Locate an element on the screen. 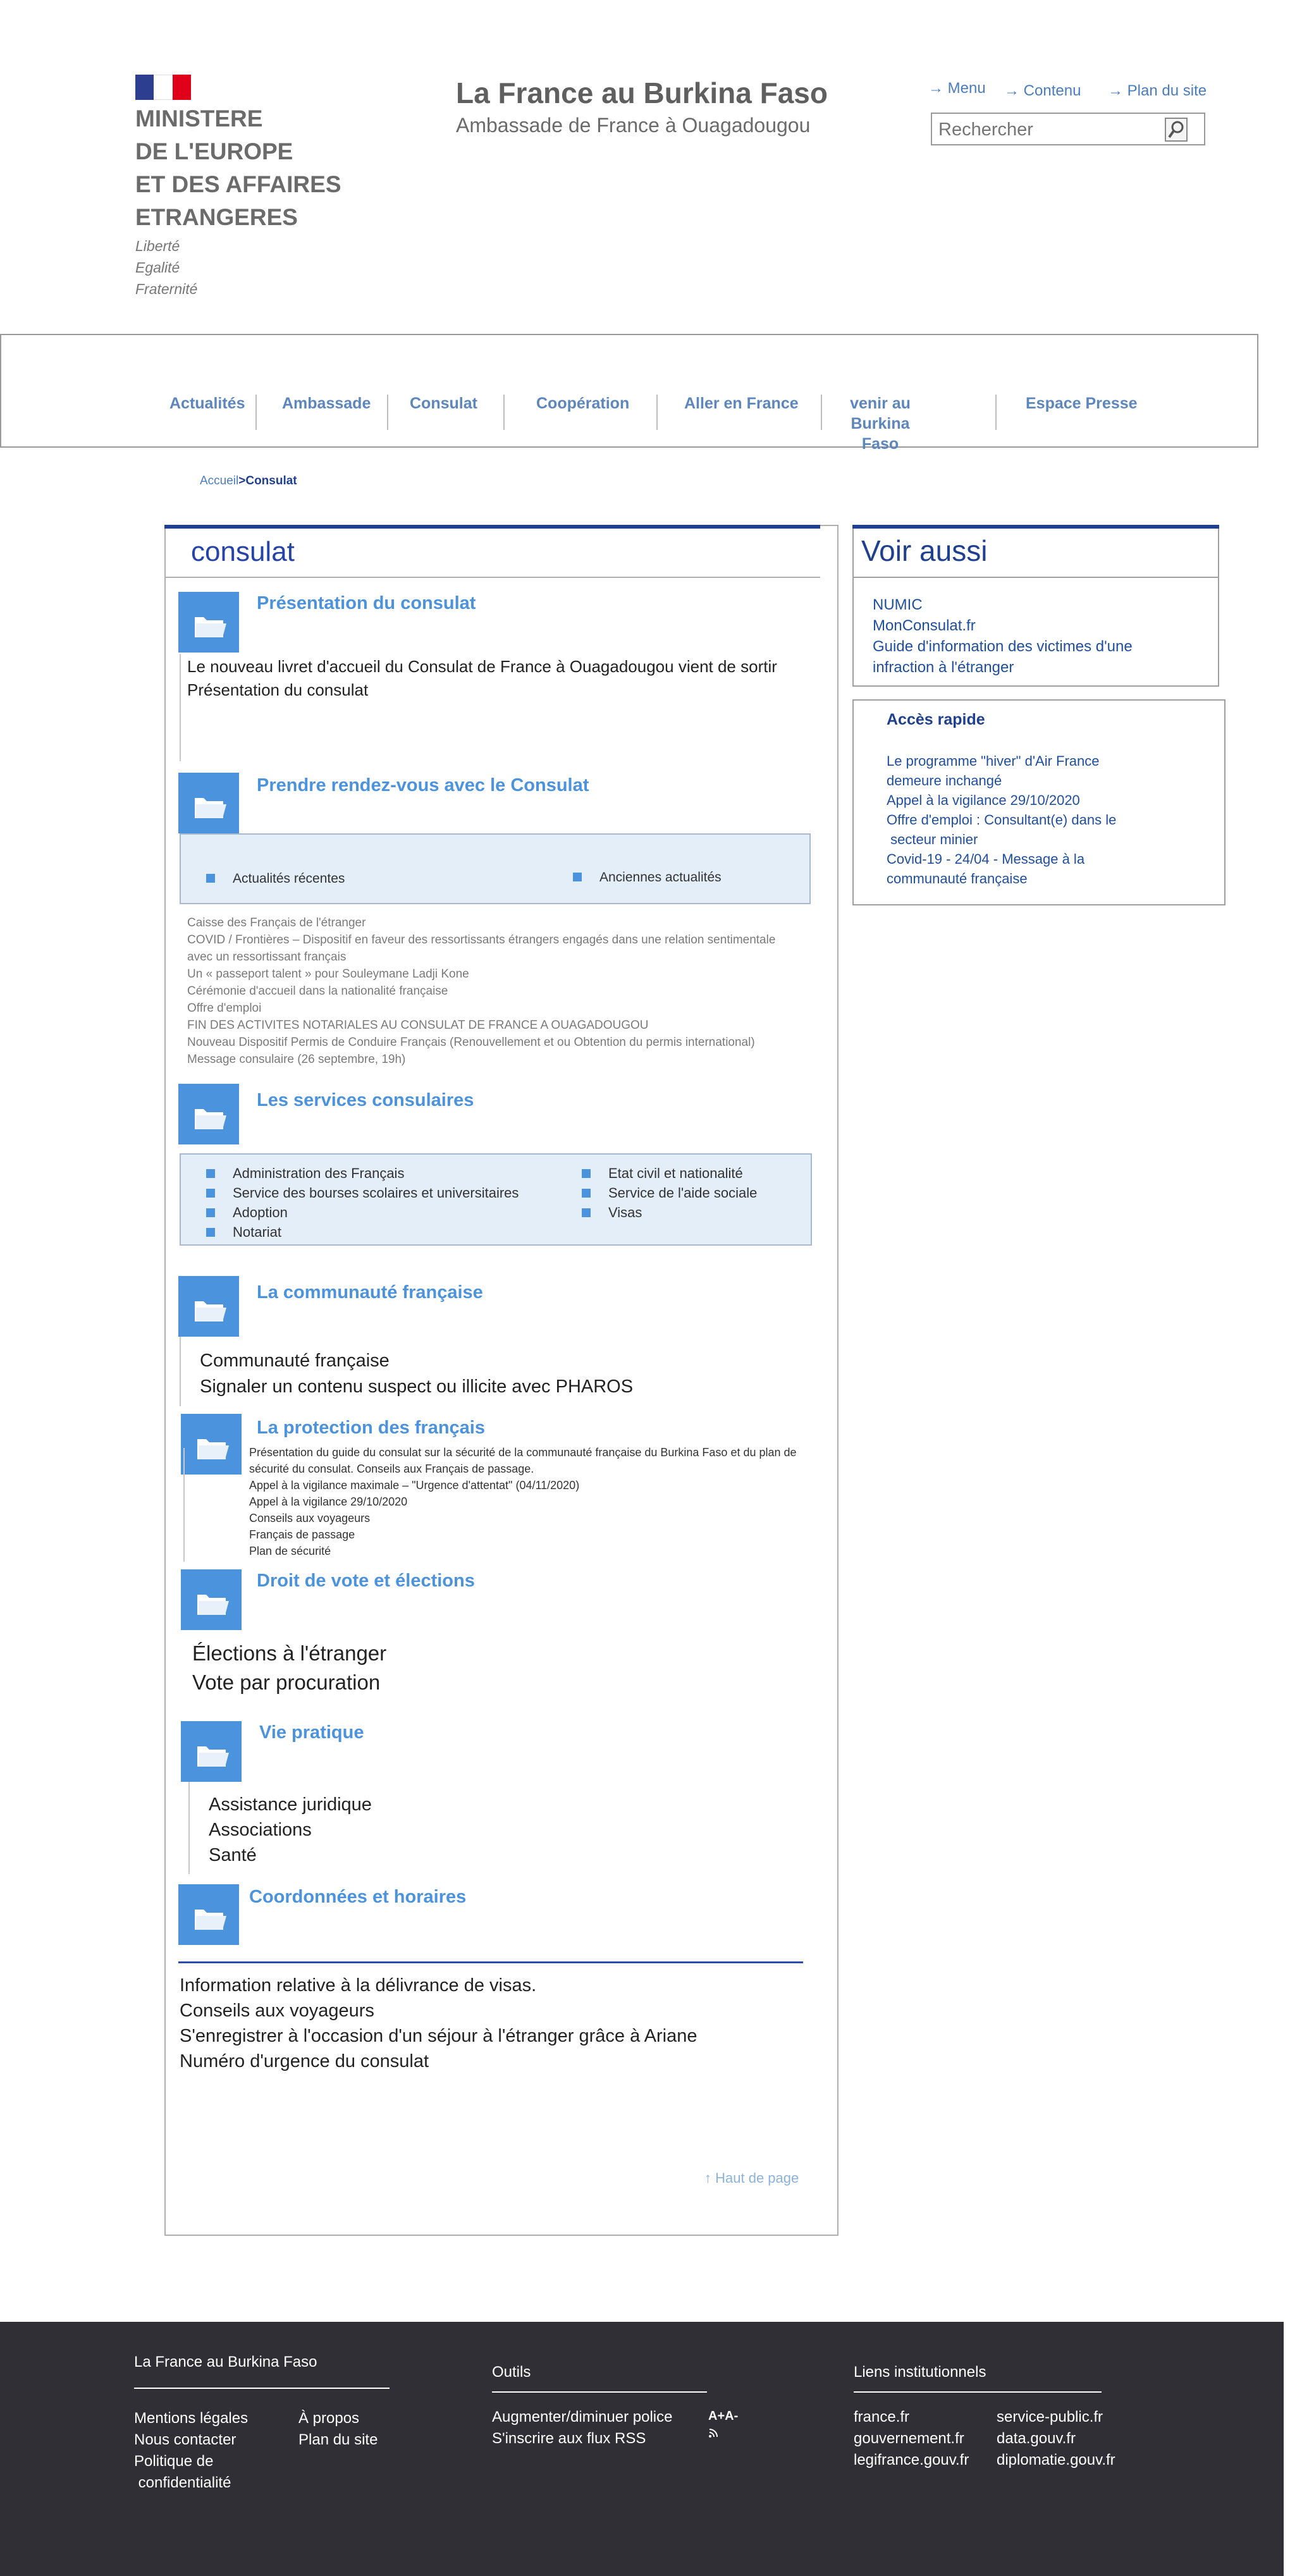  link-nous-contacter: Nous contacter is located at coordinates (191, 2440).